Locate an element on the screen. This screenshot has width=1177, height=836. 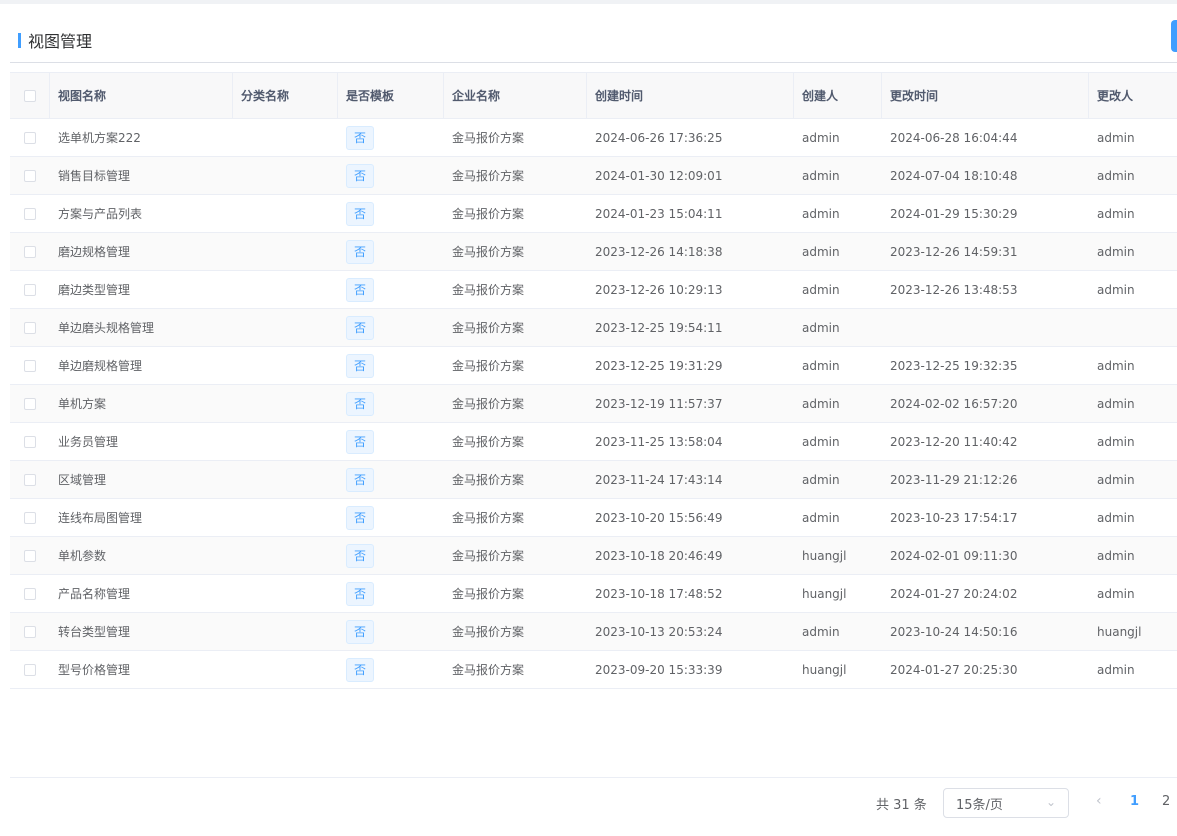
cell-updated-time: 2023-10-23 17:54:17 is located at coordinates (954, 517).